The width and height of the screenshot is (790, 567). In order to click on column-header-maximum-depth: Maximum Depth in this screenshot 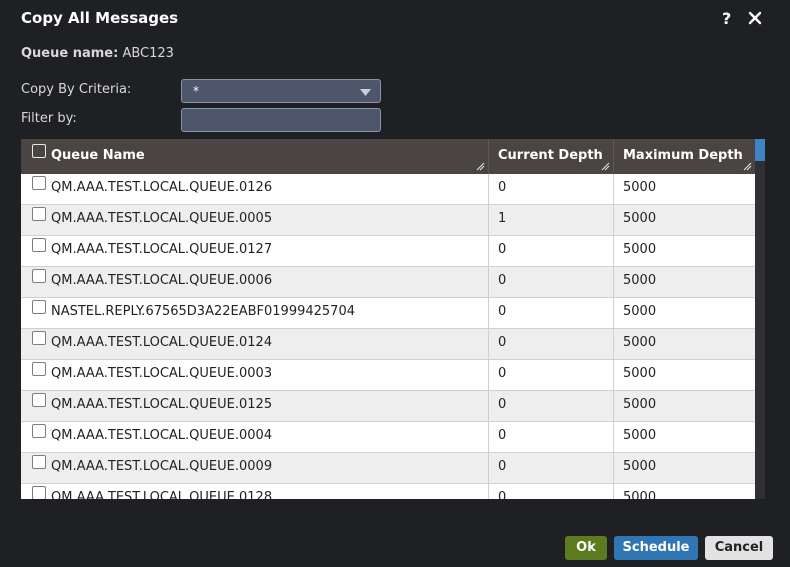, I will do `click(689, 156)`.